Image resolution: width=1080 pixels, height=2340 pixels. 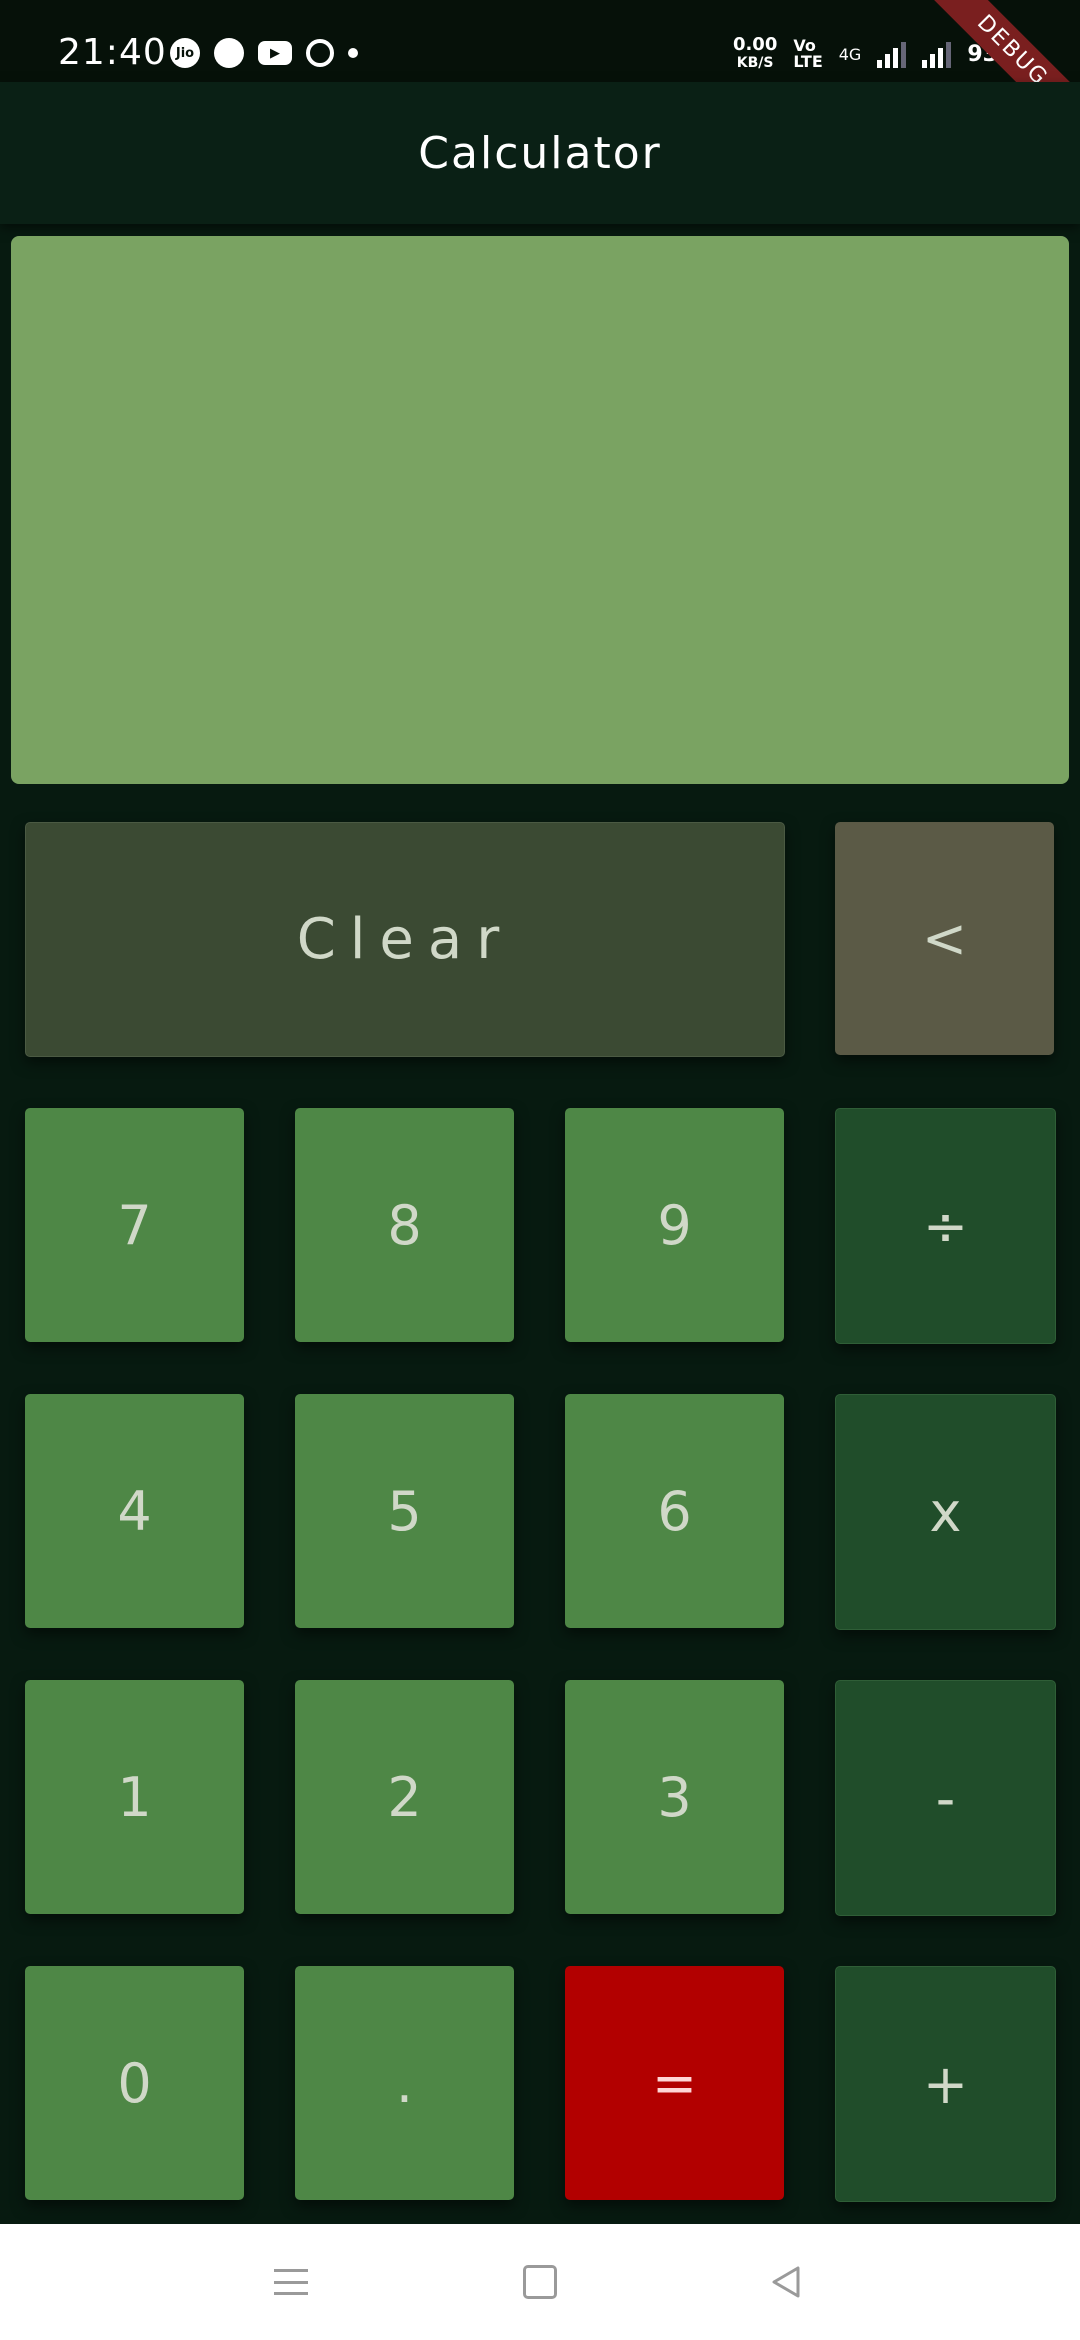 What do you see at coordinates (404, 1511) in the screenshot?
I see `digit-5-button: 5` at bounding box center [404, 1511].